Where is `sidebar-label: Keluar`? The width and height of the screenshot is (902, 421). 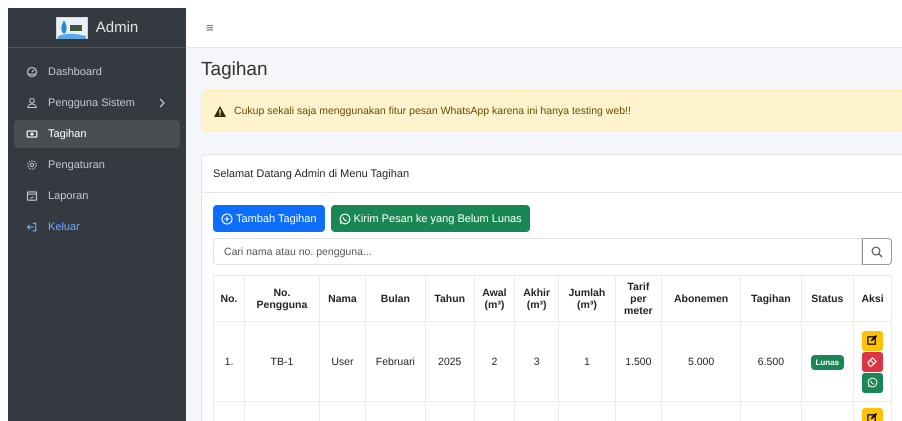
sidebar-label: Keluar is located at coordinates (64, 227).